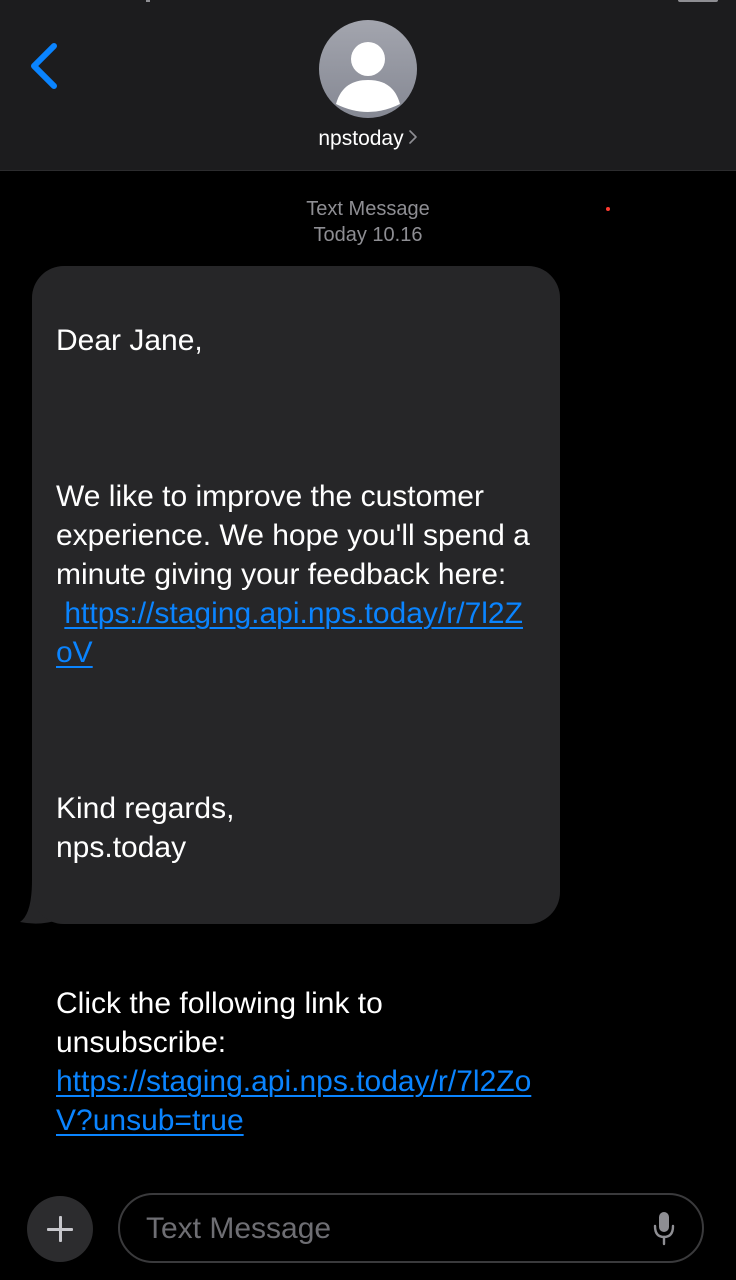 Image resolution: width=736 pixels, height=1280 pixels. I want to click on chevron-right-icon, so click(412, 137).